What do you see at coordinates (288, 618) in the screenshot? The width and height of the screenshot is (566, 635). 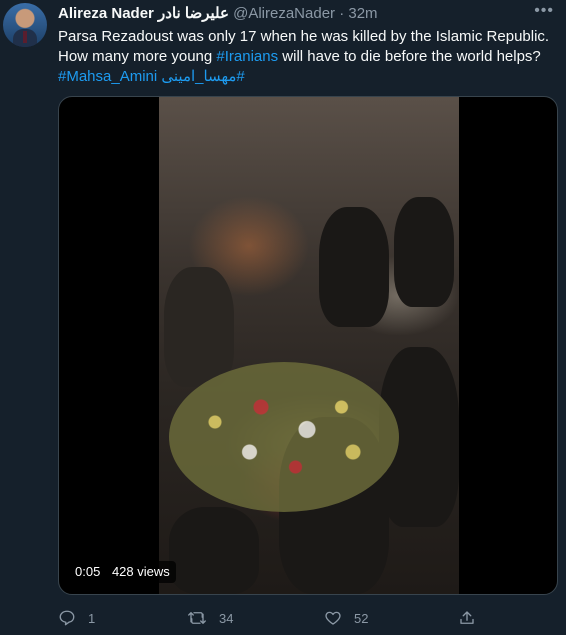 I see `action-bar: 1 34 52` at bounding box center [288, 618].